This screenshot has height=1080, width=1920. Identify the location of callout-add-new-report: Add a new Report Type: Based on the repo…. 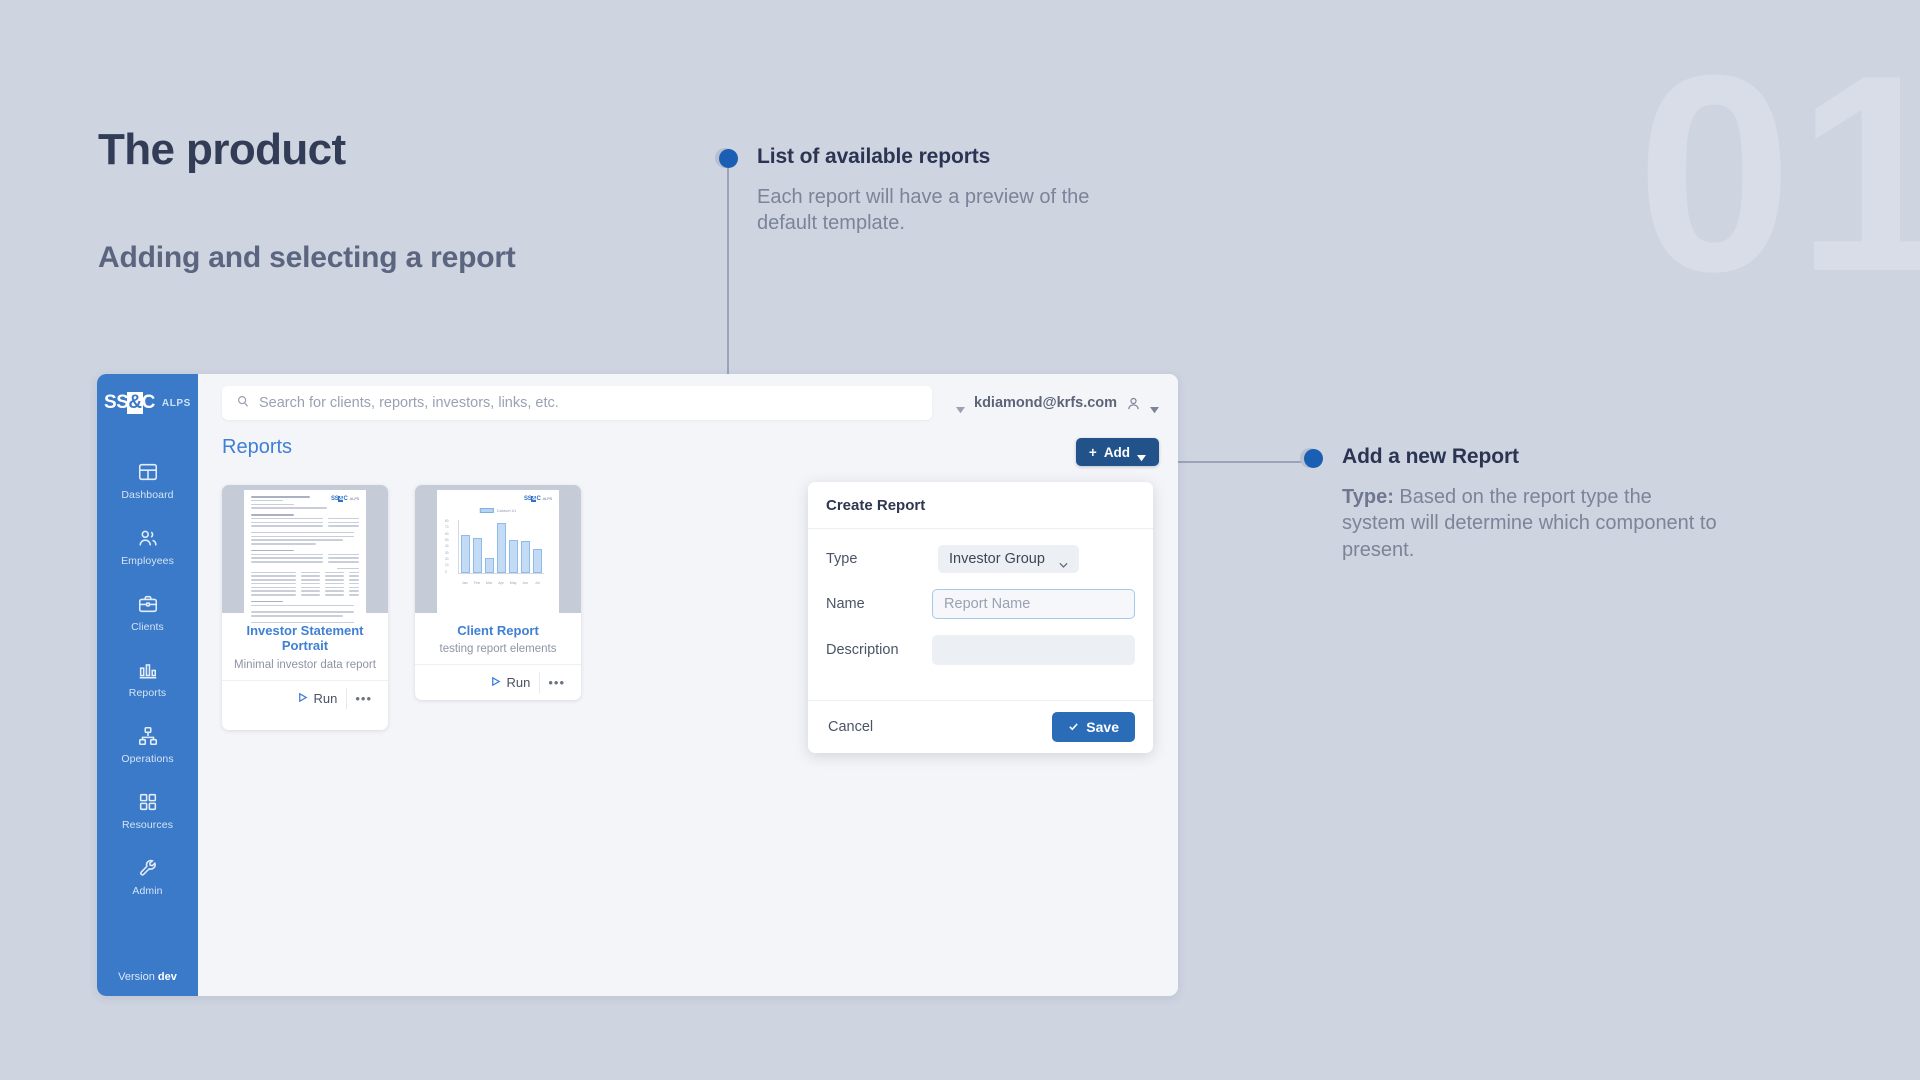
(1508, 504).